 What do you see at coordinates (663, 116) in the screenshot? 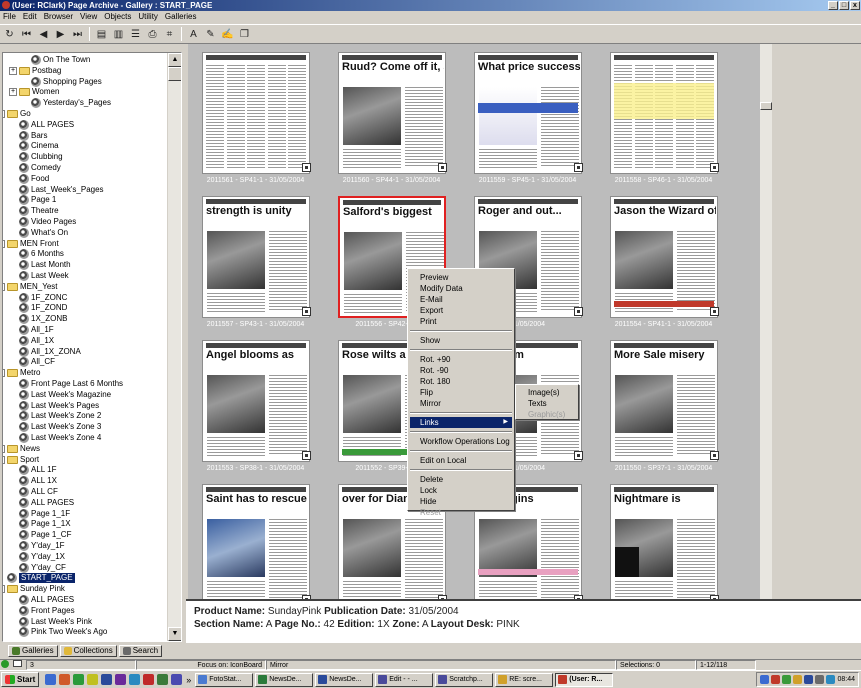
I see `page-thumbnail: 2011558 - SP46-1 - 31/05/2004` at bounding box center [663, 116].